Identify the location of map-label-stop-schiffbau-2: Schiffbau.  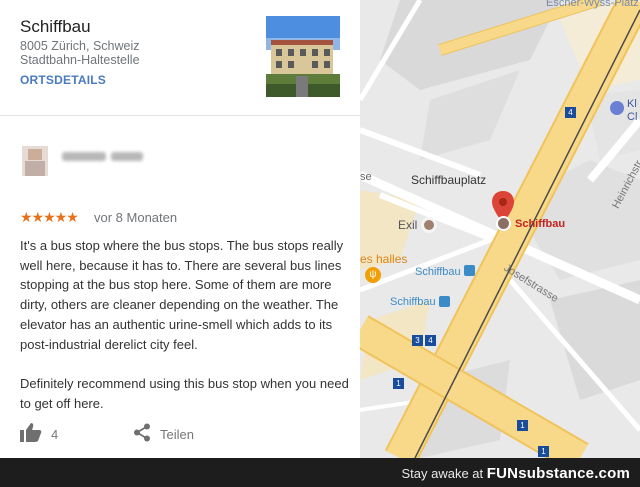
(413, 302).